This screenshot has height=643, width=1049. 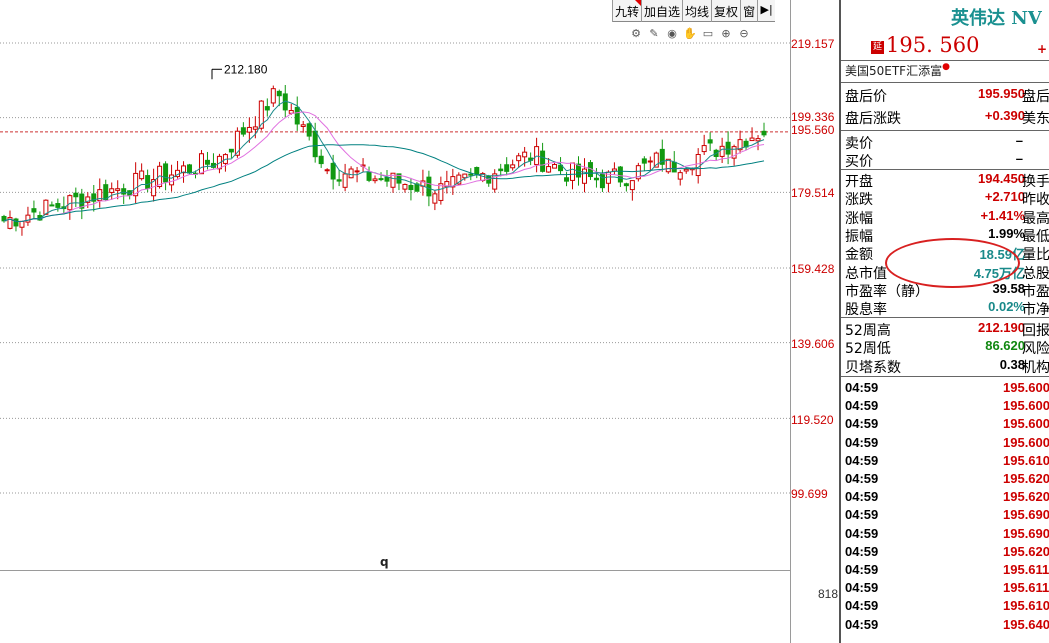 What do you see at coordinates (859, 200) in the screenshot?
I see `row-label: 涨跌` at bounding box center [859, 200].